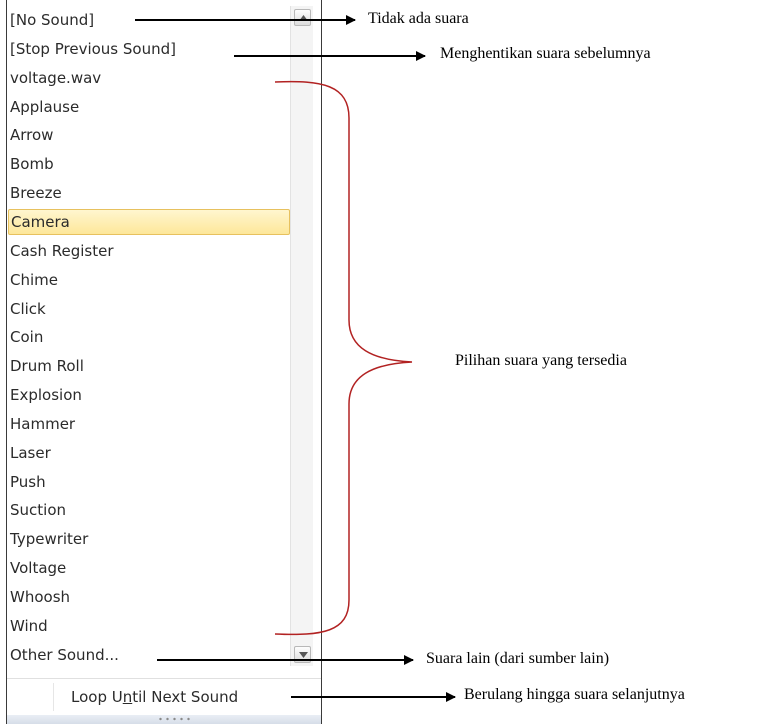 The image size is (760, 724). What do you see at coordinates (574, 694) in the screenshot?
I see `annotation-loop: Berulang hingga suara selanjutnya` at bounding box center [574, 694].